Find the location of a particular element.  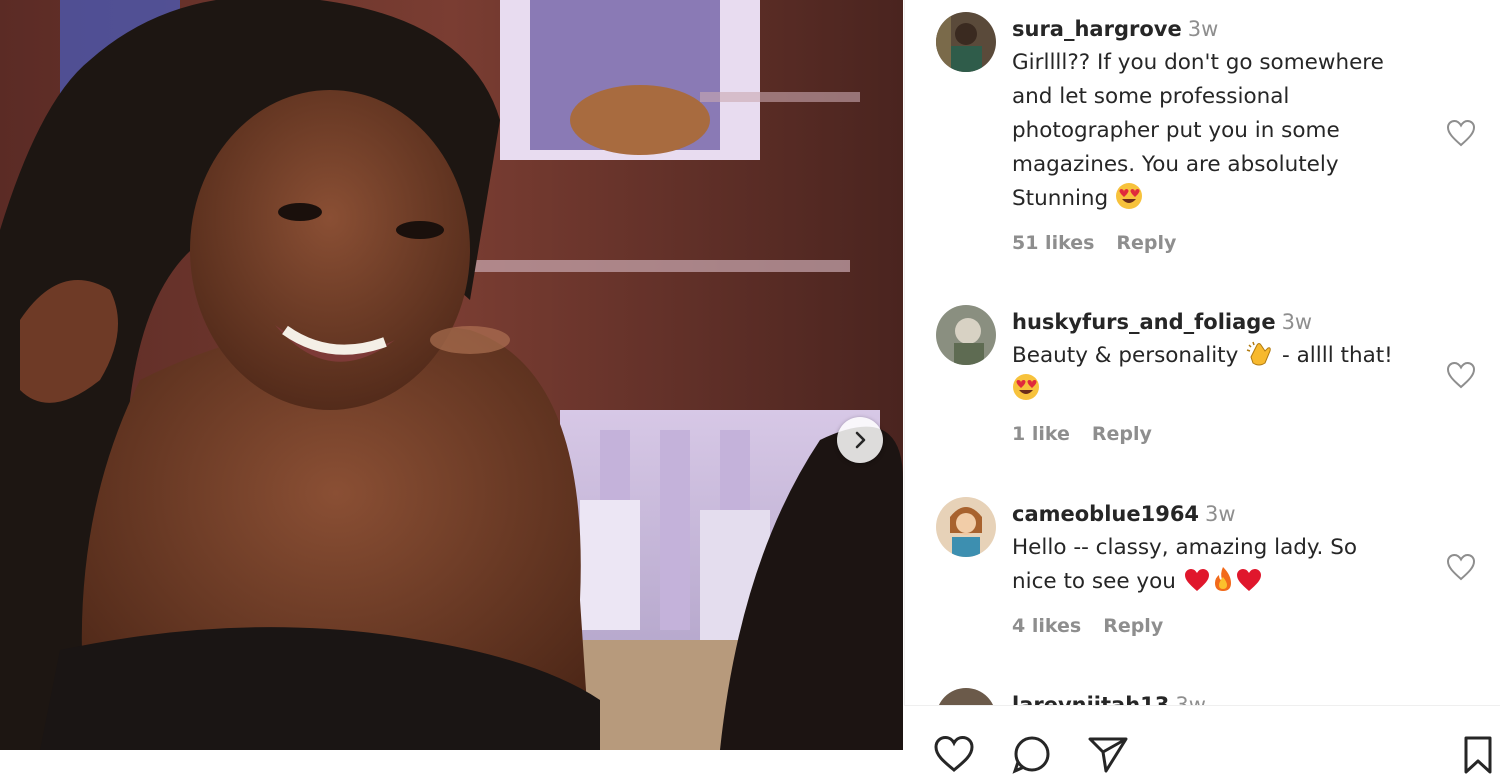

comment-text-line: photographer put you in some is located at coordinates (1176, 130).